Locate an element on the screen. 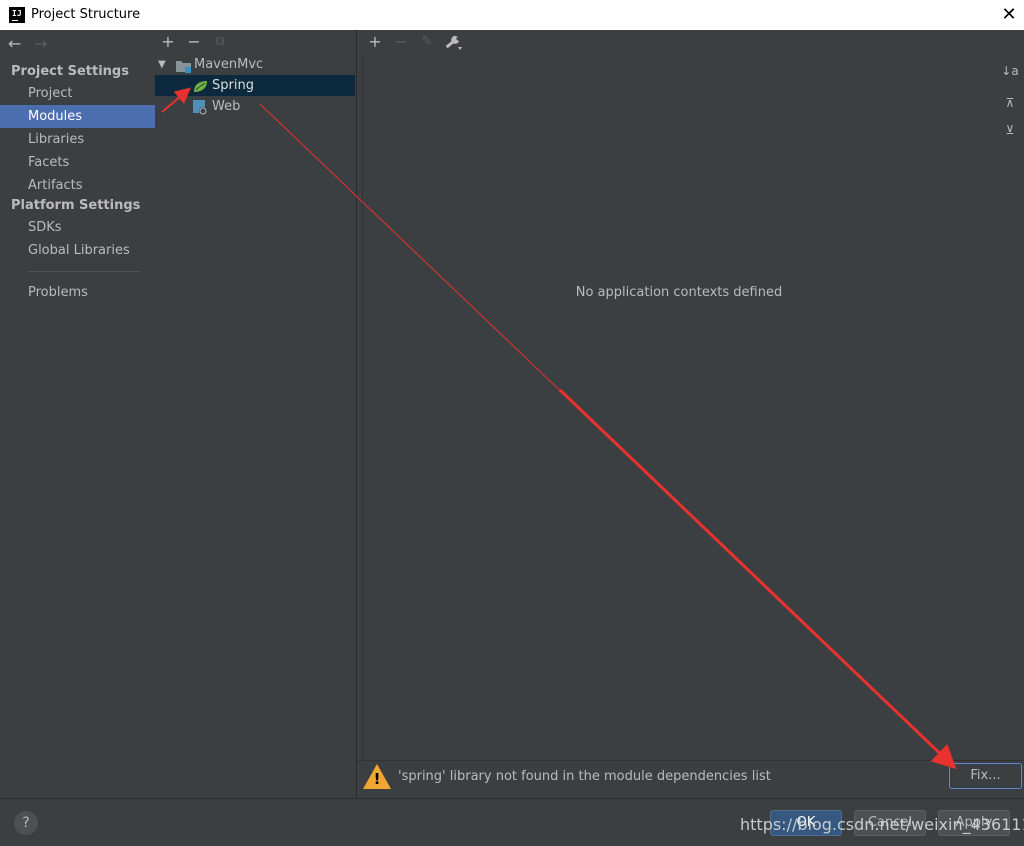 The image size is (1024, 846). tree-node-spring: Spring is located at coordinates (255, 85).